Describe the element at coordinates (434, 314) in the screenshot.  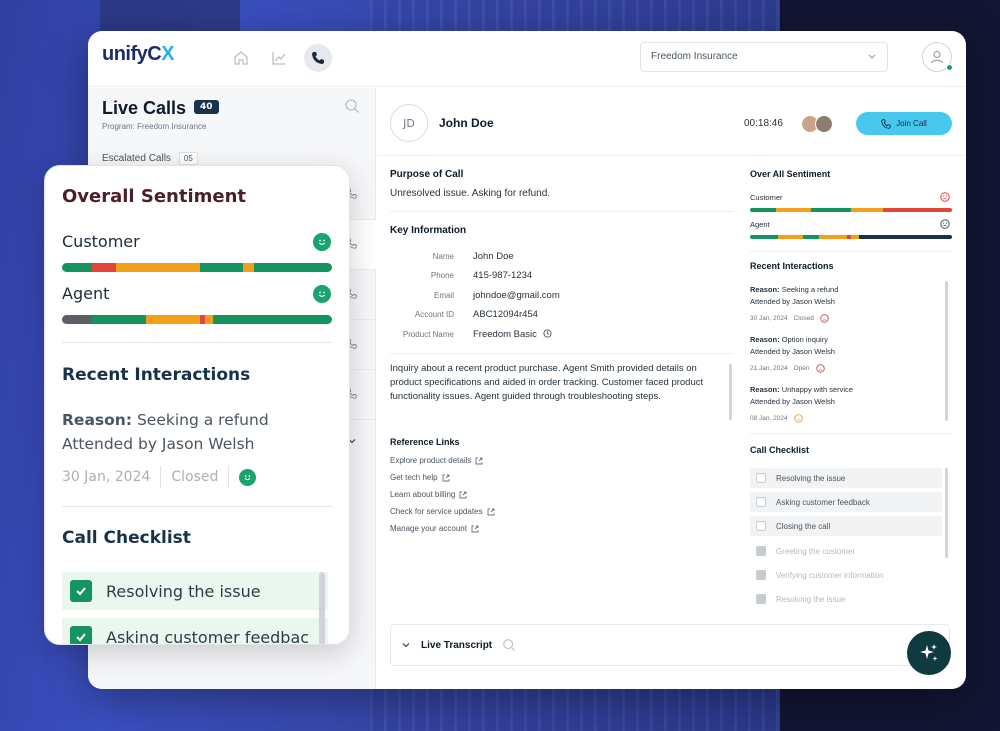
I see `key-label: Account ID` at that location.